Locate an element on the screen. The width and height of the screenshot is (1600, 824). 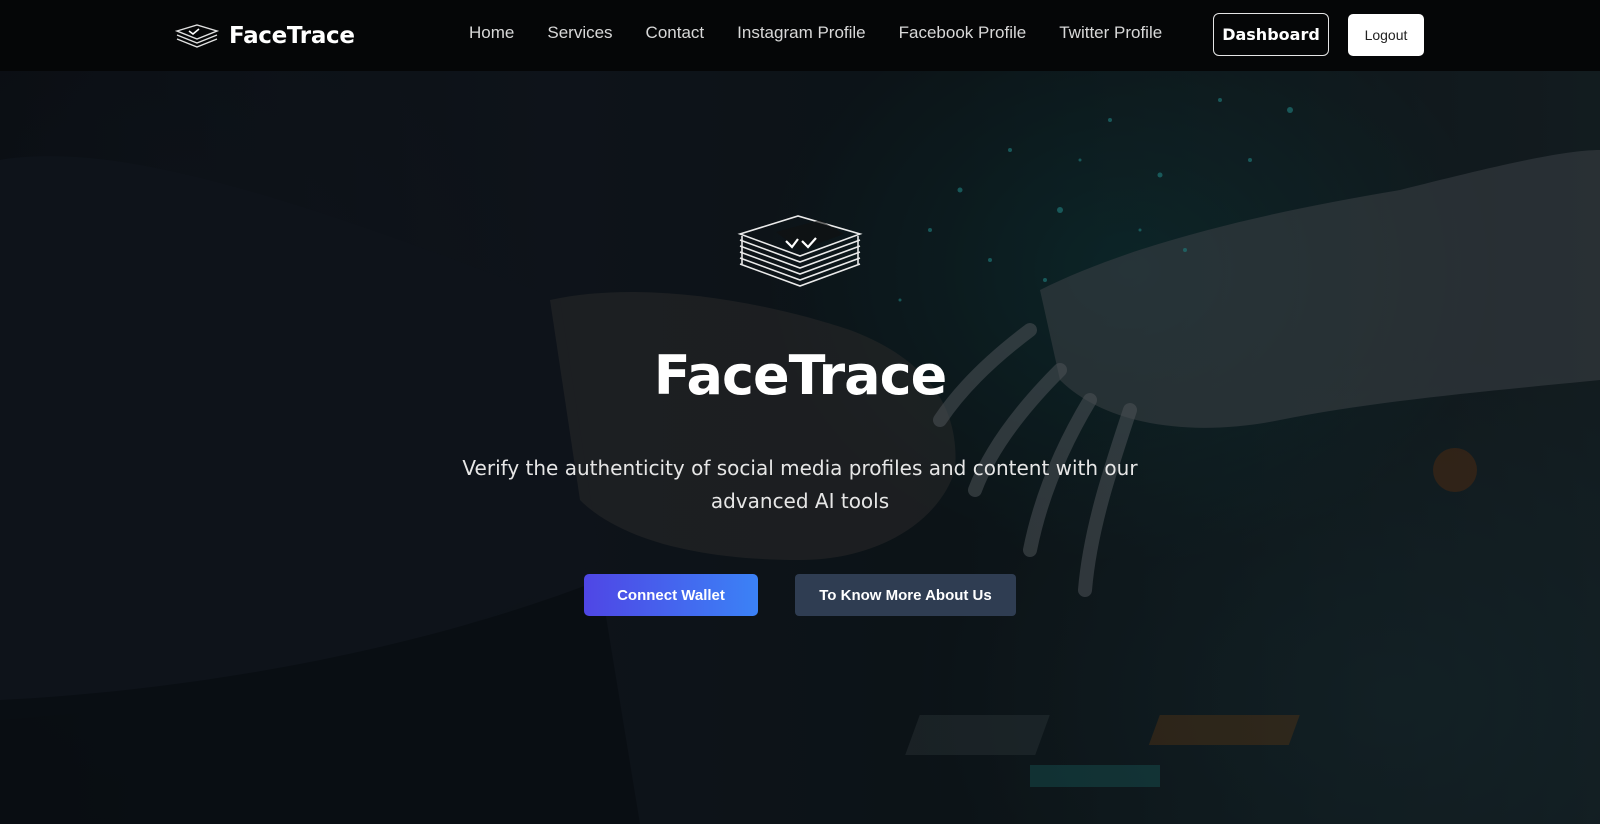
nav-link-instagram-profile: Instagram Profile is located at coordinates (801, 33).